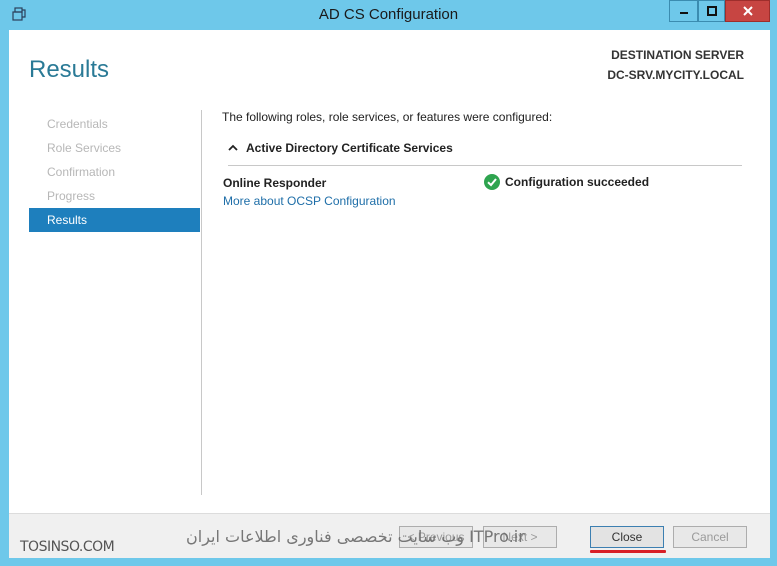 This screenshot has width=777, height=566. What do you see at coordinates (577, 182) in the screenshot?
I see `role-status-text: Configuration succeeded` at bounding box center [577, 182].